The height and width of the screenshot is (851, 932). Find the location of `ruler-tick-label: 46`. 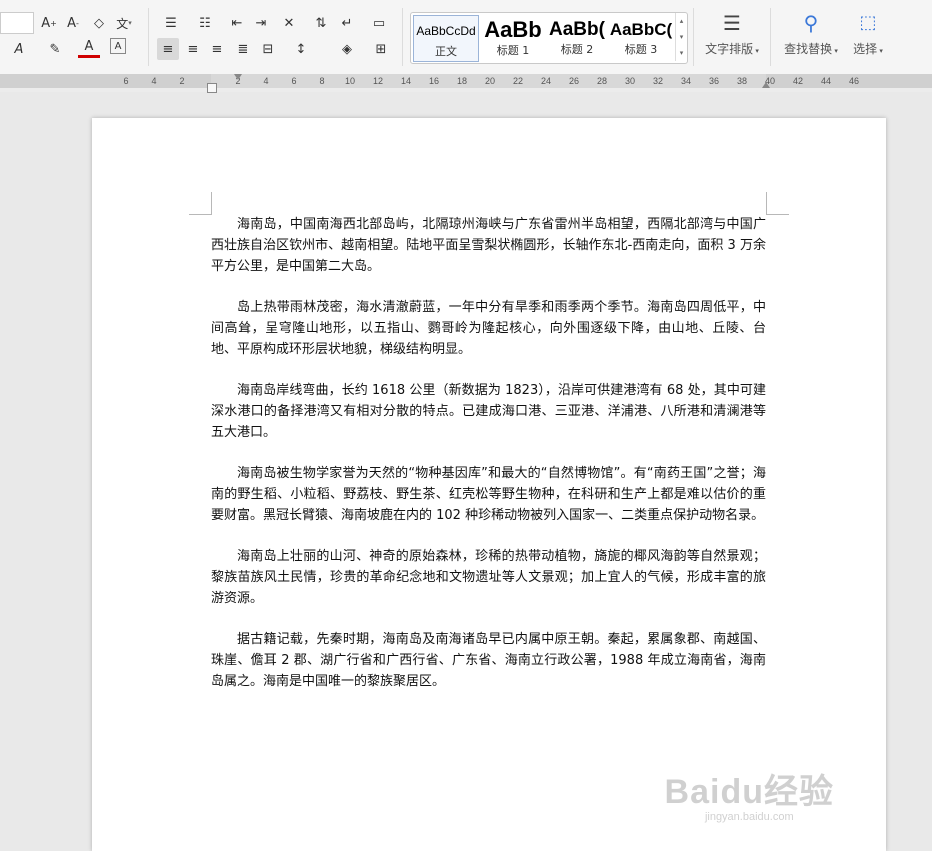

ruler-tick-label: 46 is located at coordinates (854, 81).